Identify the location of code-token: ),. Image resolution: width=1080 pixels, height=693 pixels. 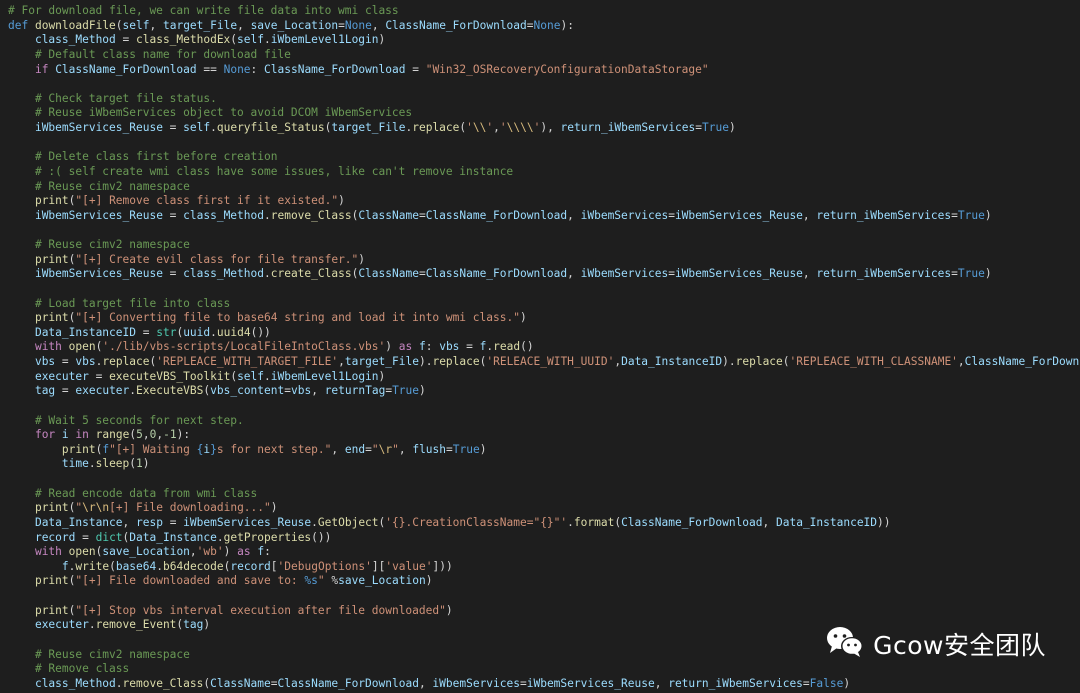
(550, 127).